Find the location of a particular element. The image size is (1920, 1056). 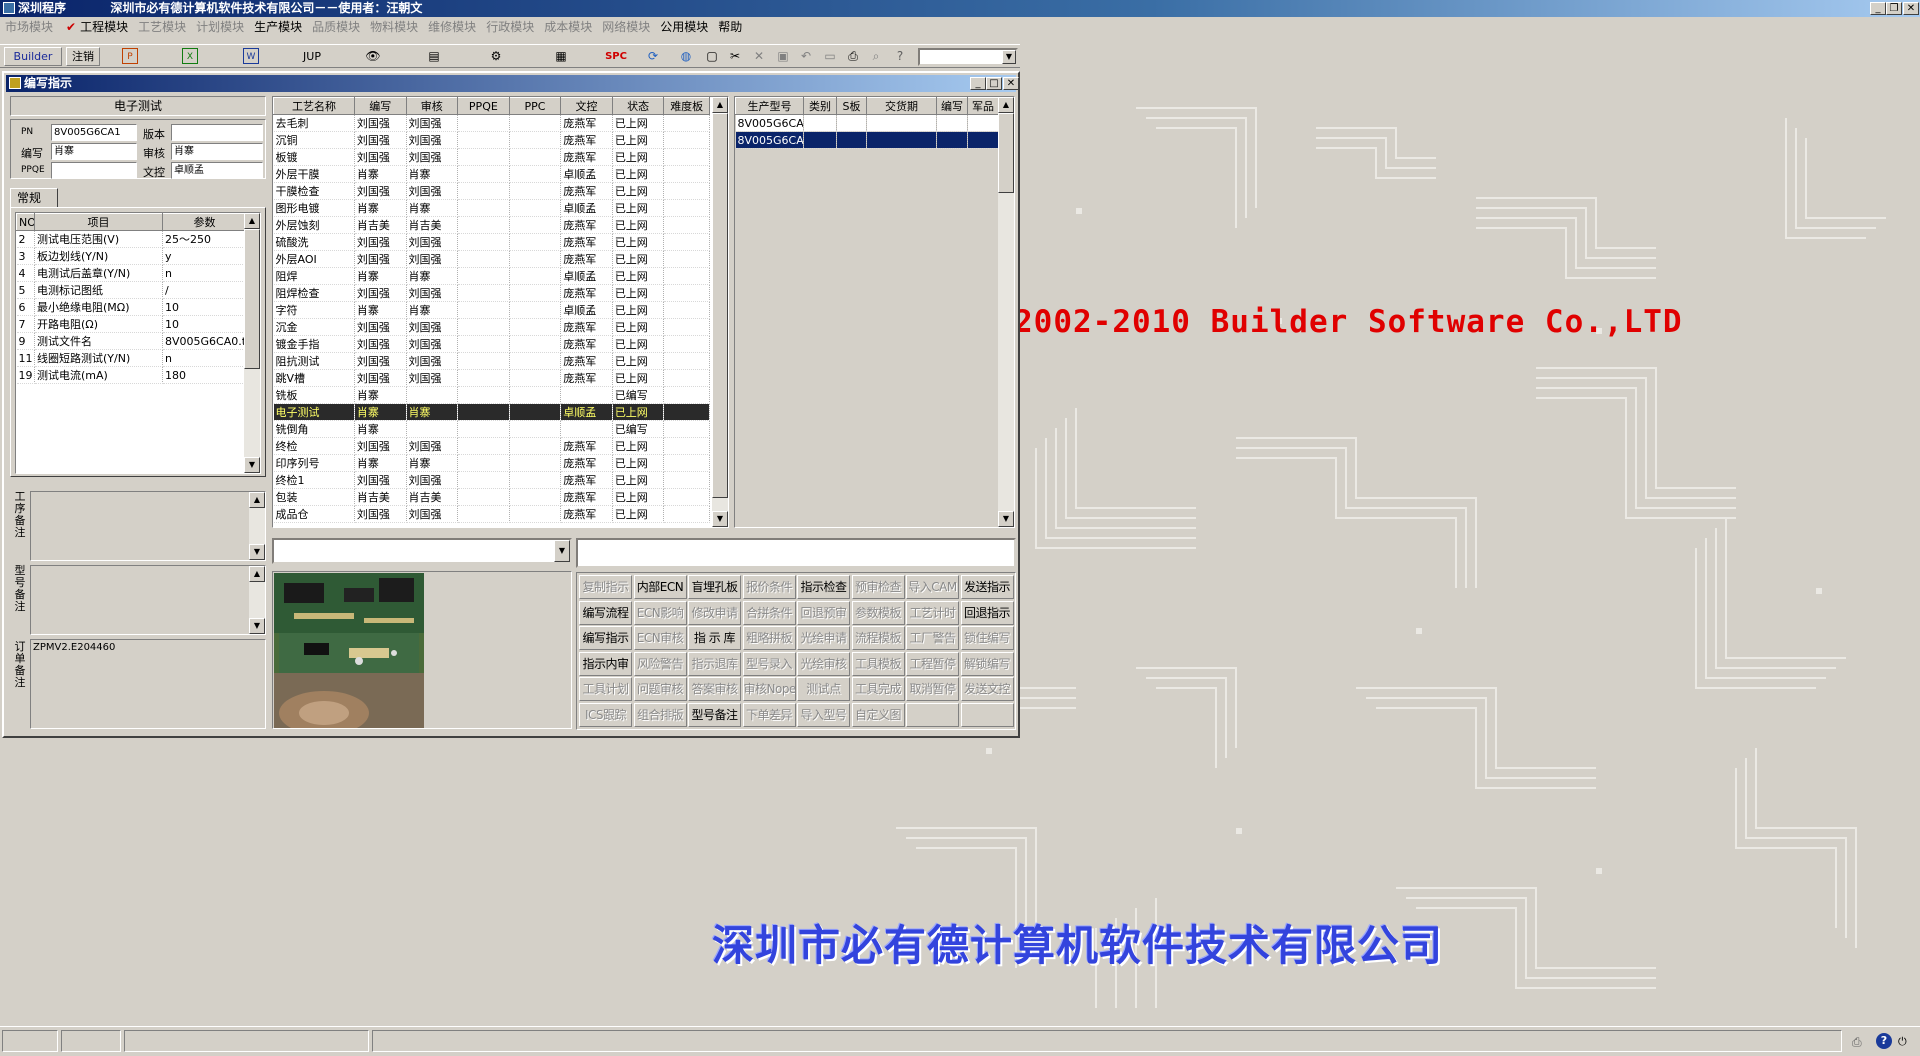

action-button: 回退指示 is located at coordinates (987, 612).